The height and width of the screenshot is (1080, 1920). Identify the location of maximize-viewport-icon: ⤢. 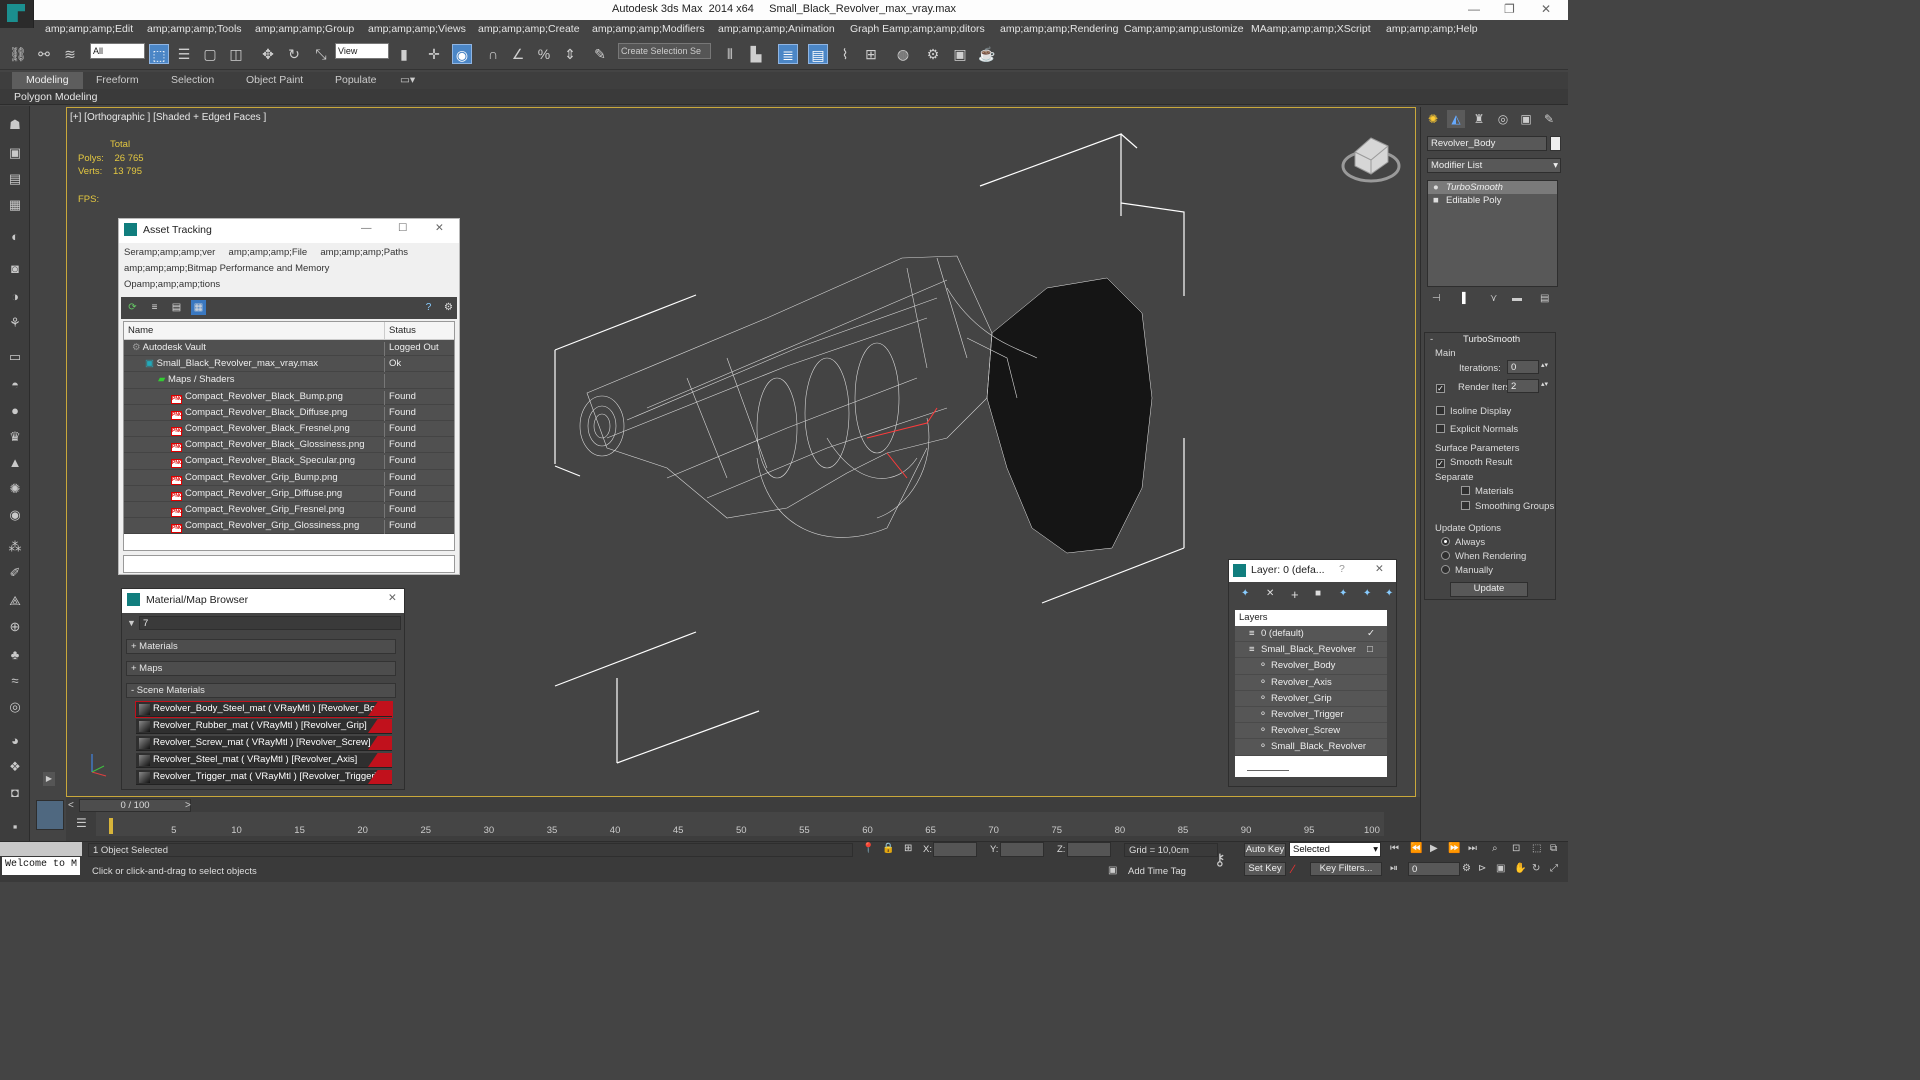
(1554, 868).